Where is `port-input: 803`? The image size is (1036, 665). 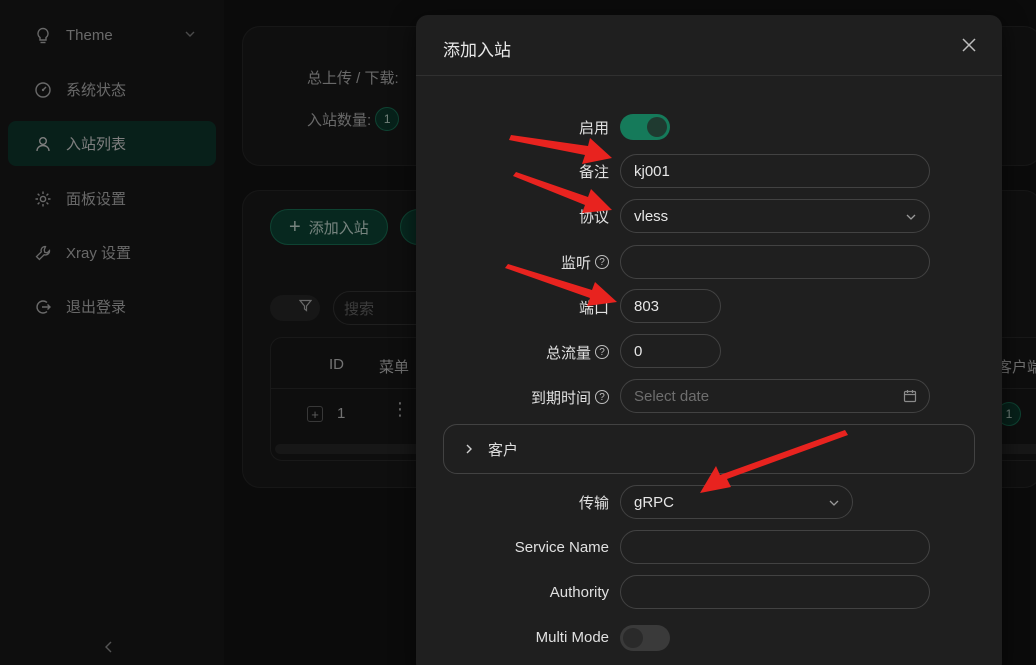
port-input: 803 is located at coordinates (670, 306).